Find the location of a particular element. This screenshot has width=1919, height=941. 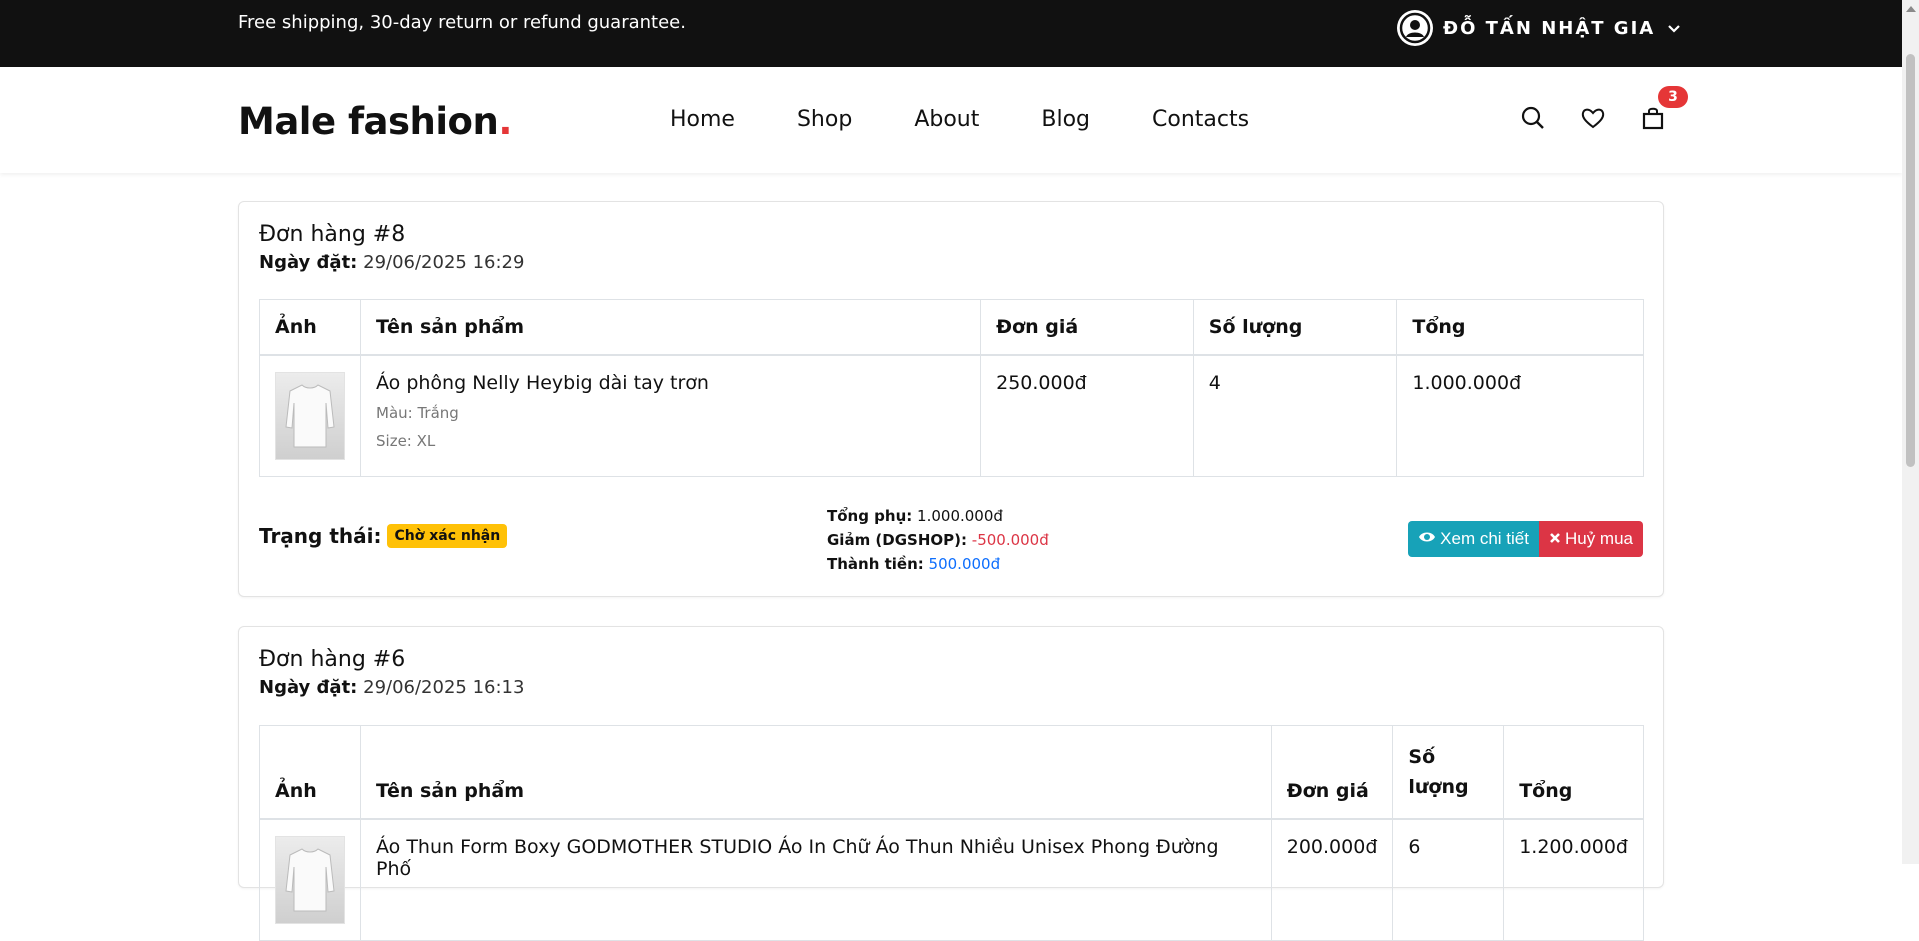

final-total-label: Thành tiền: is located at coordinates (875, 564).